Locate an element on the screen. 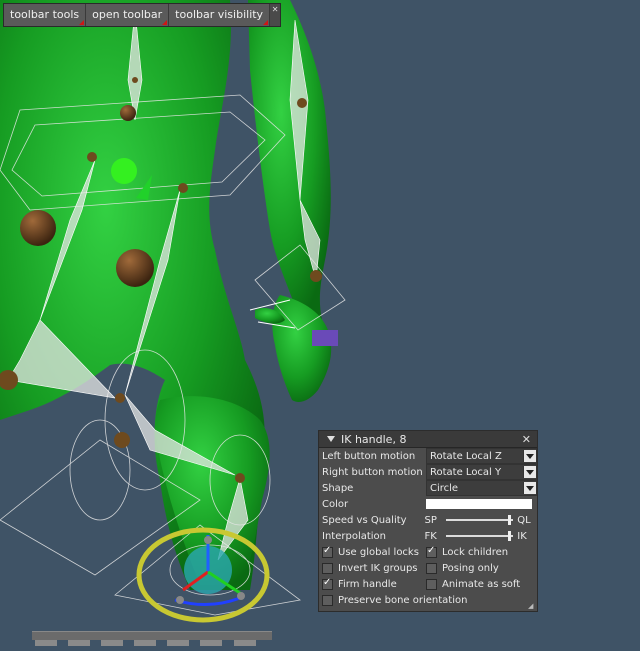 Image resolution: width=640 pixels, height=651 pixels. toolbar-close-button: ✕ is located at coordinates (275, 15).